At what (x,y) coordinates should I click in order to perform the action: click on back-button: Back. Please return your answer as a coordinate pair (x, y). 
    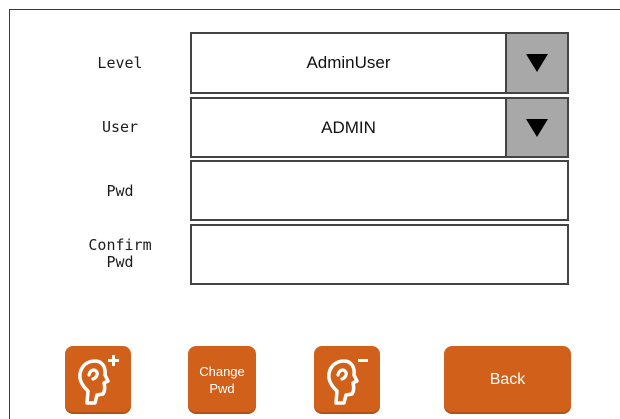
    Looking at the image, I should click on (507, 380).